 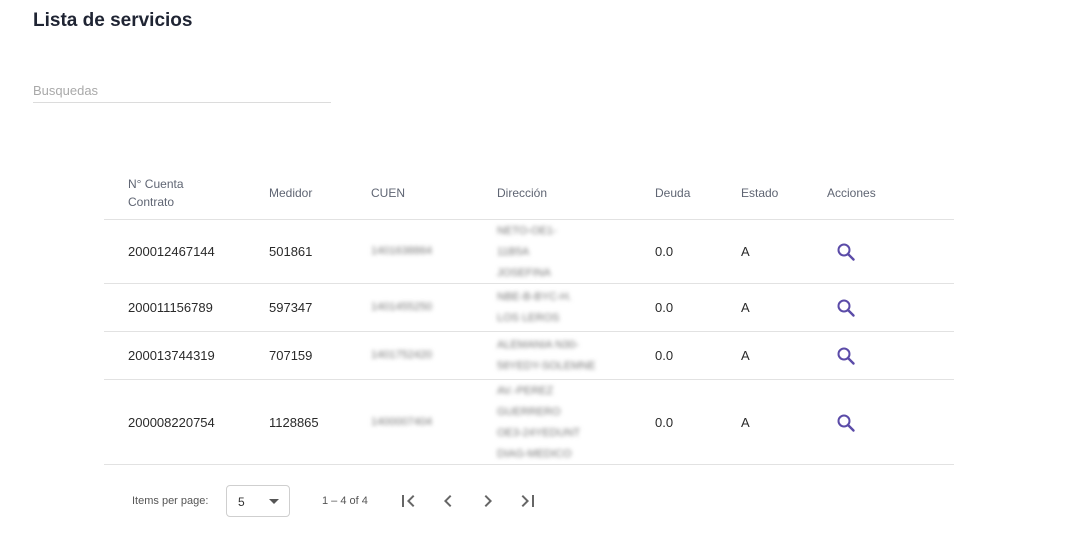 I want to click on cell-cuen: 1400007404, so click(x=402, y=422).